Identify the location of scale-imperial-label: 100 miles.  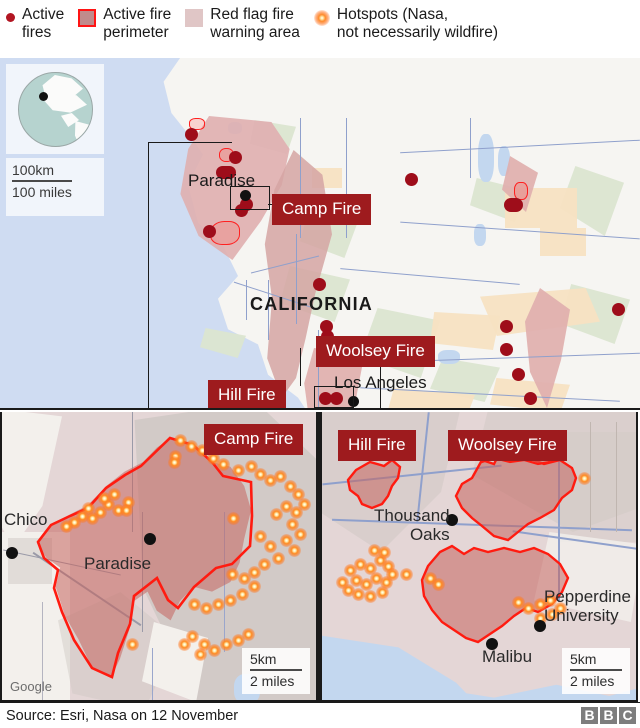
(42, 192).